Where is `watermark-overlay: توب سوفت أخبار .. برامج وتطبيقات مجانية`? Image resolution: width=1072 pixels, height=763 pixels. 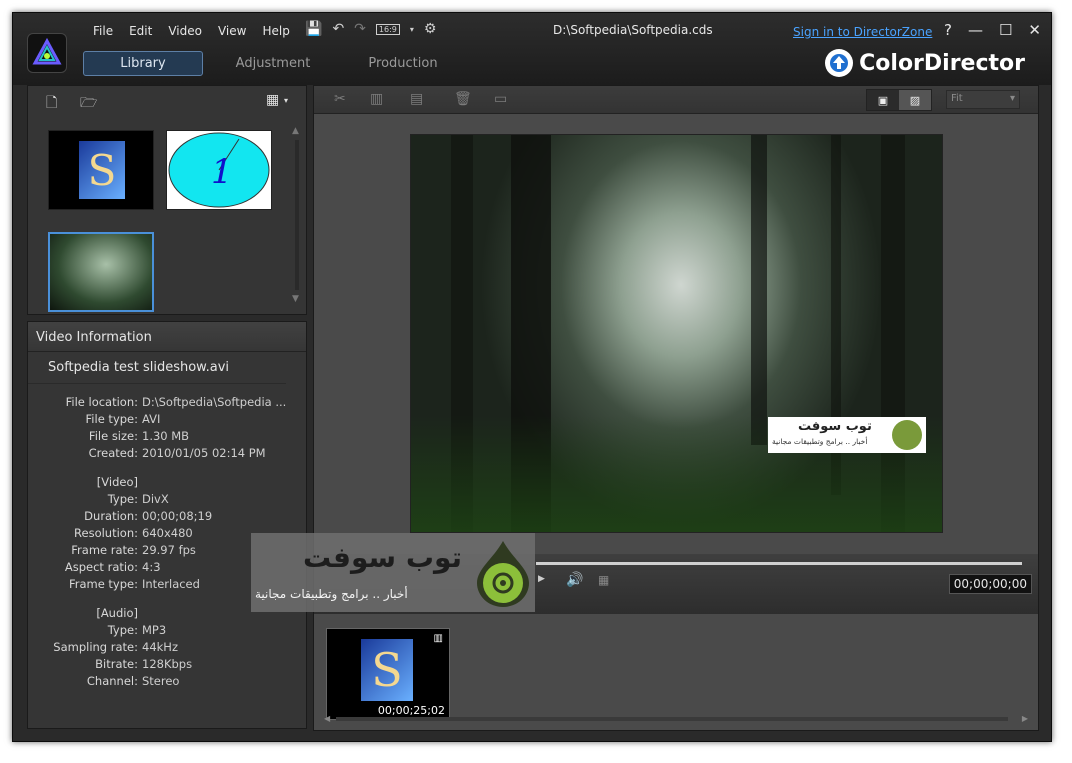 watermark-overlay: توب سوفت أخبار .. برامج وتطبيقات مجانية is located at coordinates (393, 572).